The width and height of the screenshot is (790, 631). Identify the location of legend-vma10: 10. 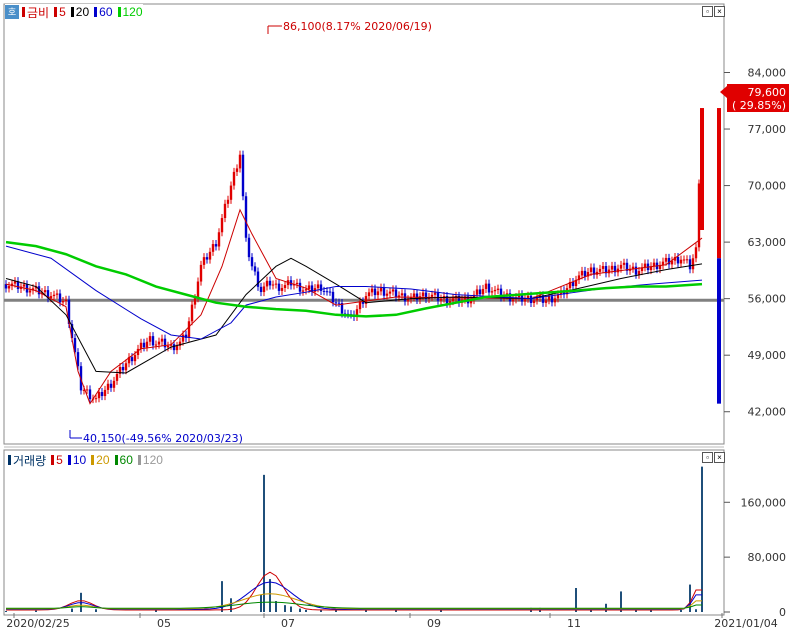
(79, 460).